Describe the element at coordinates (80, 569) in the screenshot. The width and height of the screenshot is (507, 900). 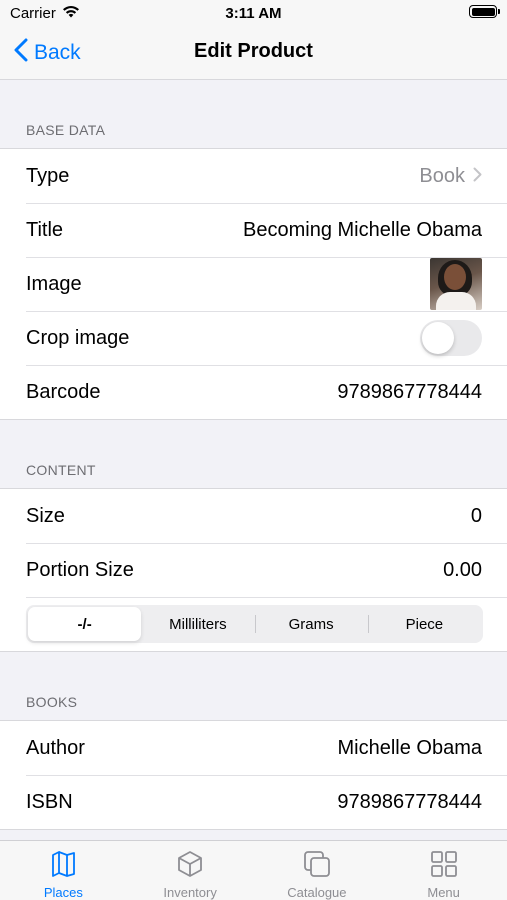
I see `portion-size-label: Portion Size` at that location.